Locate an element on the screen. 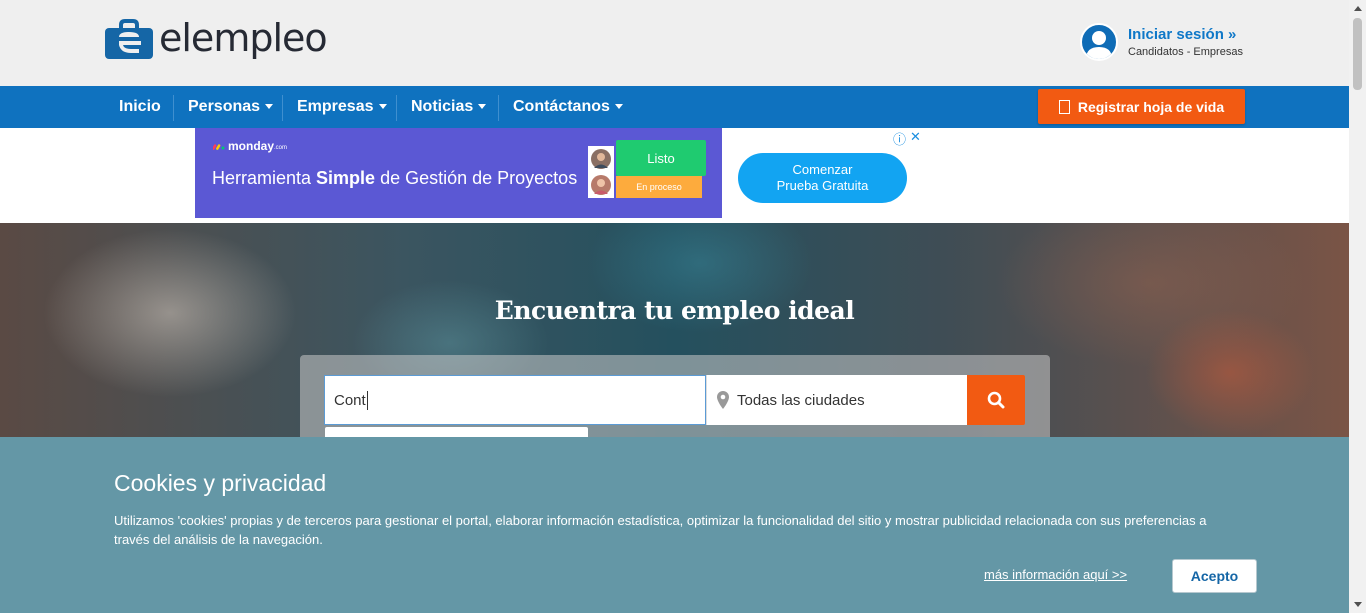  page-scrollbar is located at coordinates (1357, 306).